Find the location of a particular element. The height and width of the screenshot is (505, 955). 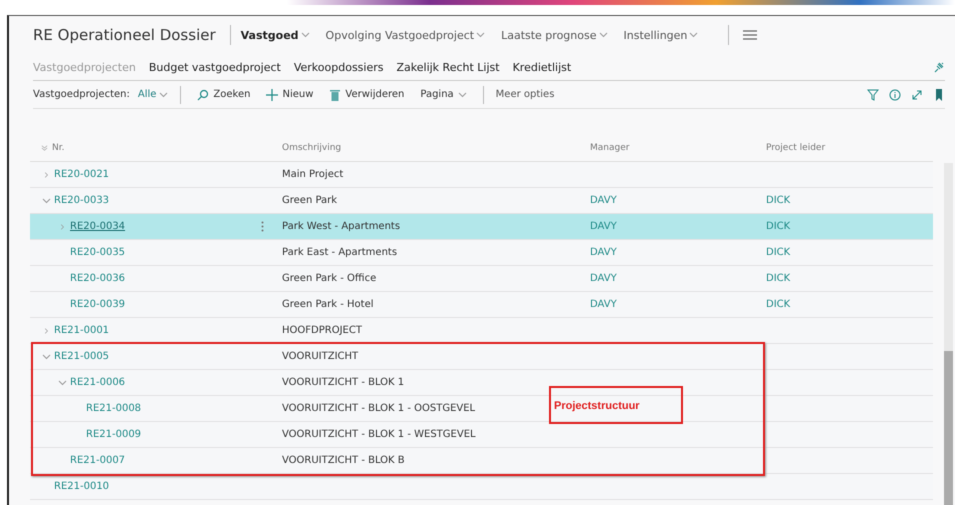

table-cell-text: Park West - Apartments is located at coordinates (342, 226).